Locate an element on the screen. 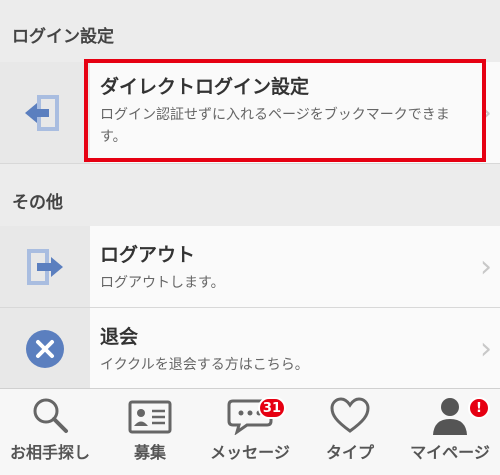  item-description: ログイン認証せずに入れるページをブックマークできます。 is located at coordinates (275, 126).